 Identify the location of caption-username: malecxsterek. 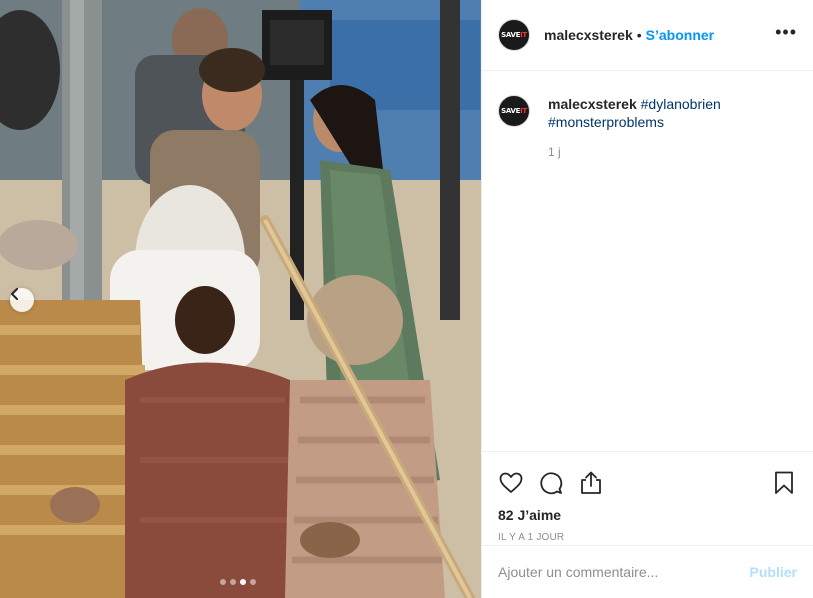
(592, 104).